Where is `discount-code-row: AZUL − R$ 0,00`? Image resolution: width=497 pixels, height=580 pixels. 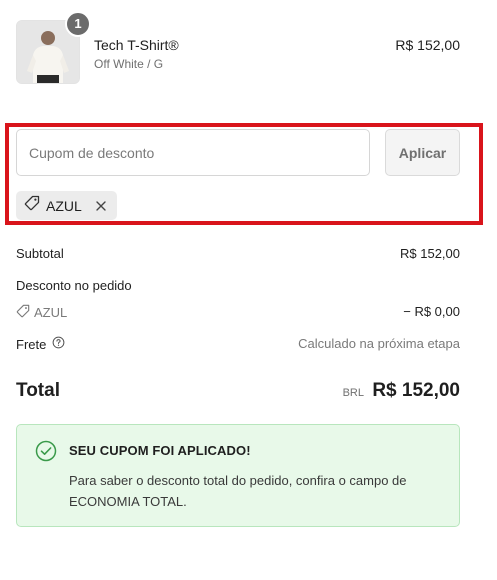 discount-code-row: AZUL − R$ 0,00 is located at coordinates (238, 314).